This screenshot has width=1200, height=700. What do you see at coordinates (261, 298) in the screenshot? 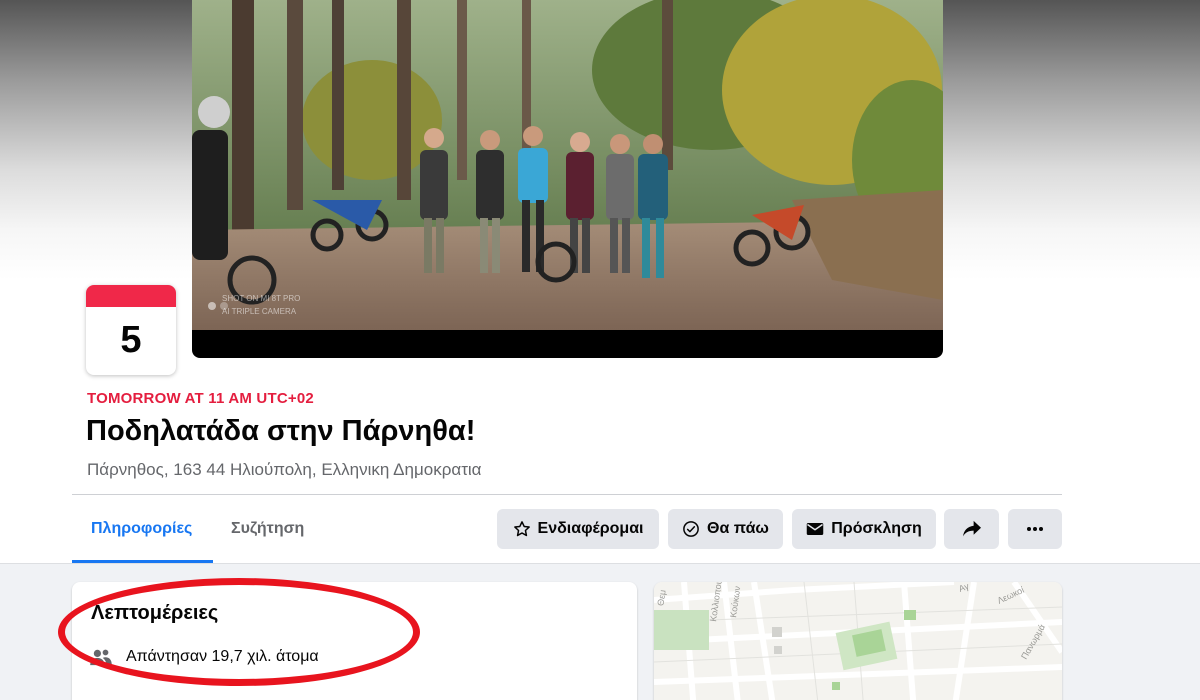
I see `photo-watermark-line1: SHOT ON MI 8T PRO` at bounding box center [261, 298].